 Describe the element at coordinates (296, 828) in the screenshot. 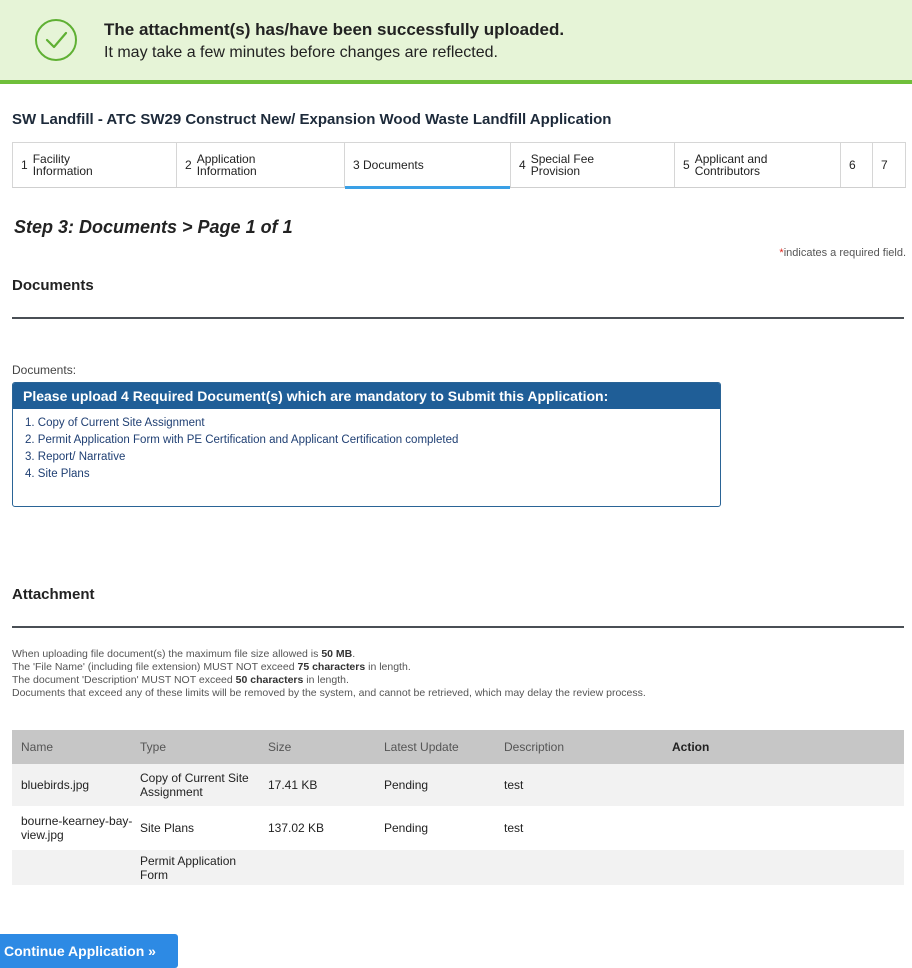

I see `file-size: 137.02 KB` at that location.